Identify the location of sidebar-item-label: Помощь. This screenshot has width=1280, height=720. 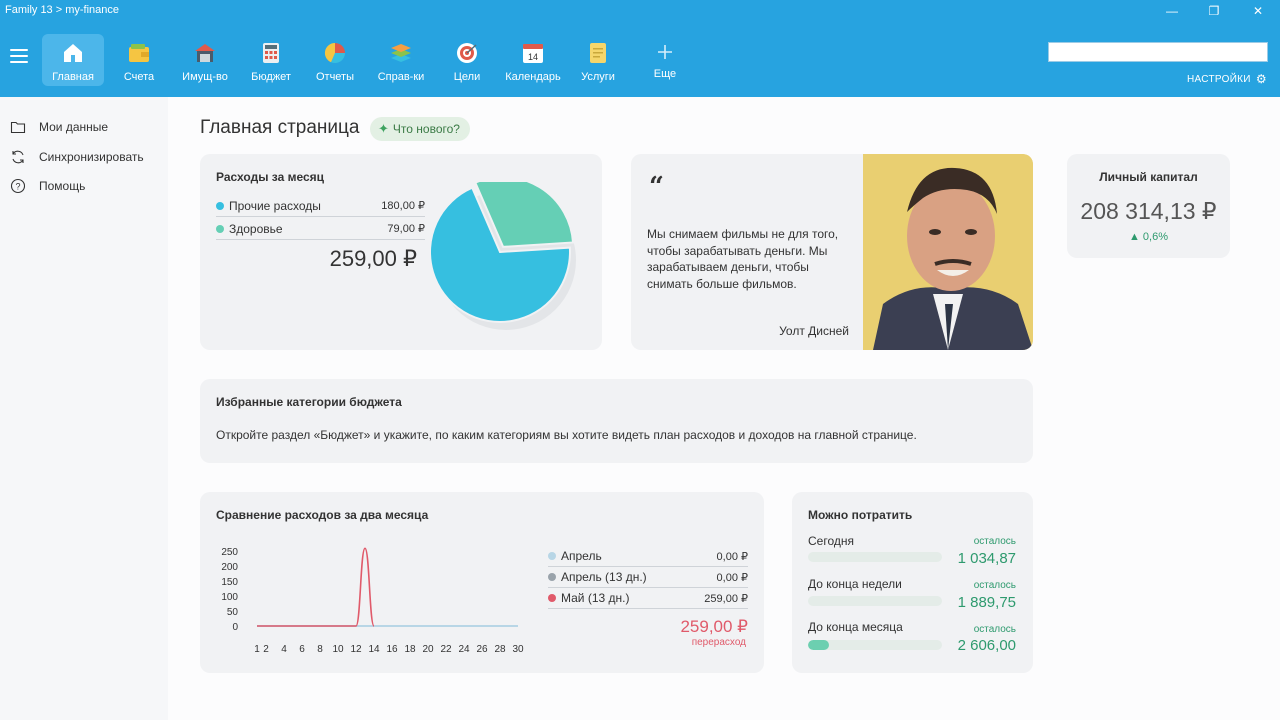
(62, 186).